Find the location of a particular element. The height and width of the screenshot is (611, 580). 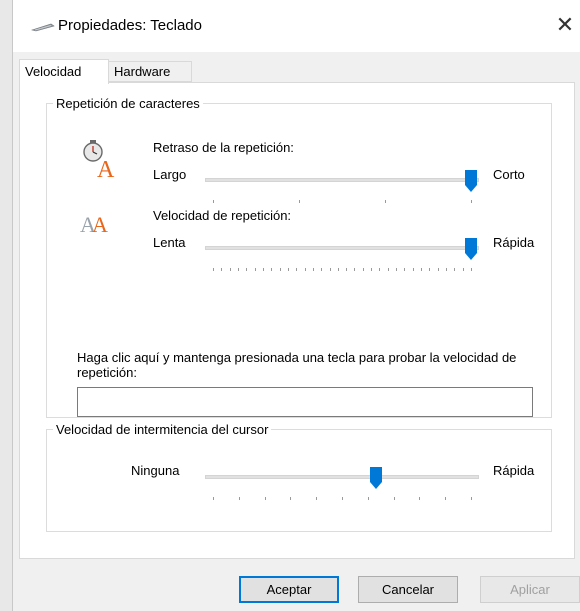

double-letter-a-icon: A A is located at coordinates (94, 224).